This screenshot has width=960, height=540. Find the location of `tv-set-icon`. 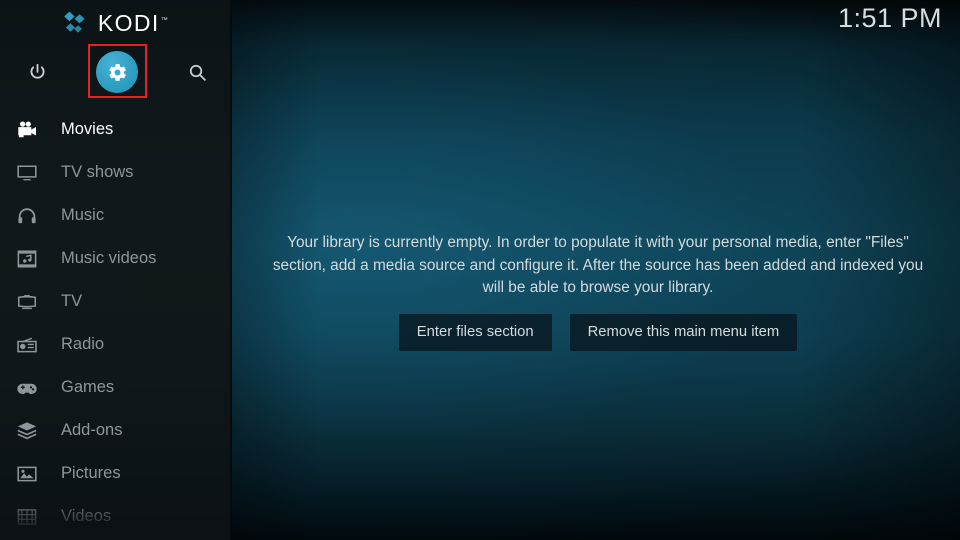

tv-set-icon is located at coordinates (27, 302).